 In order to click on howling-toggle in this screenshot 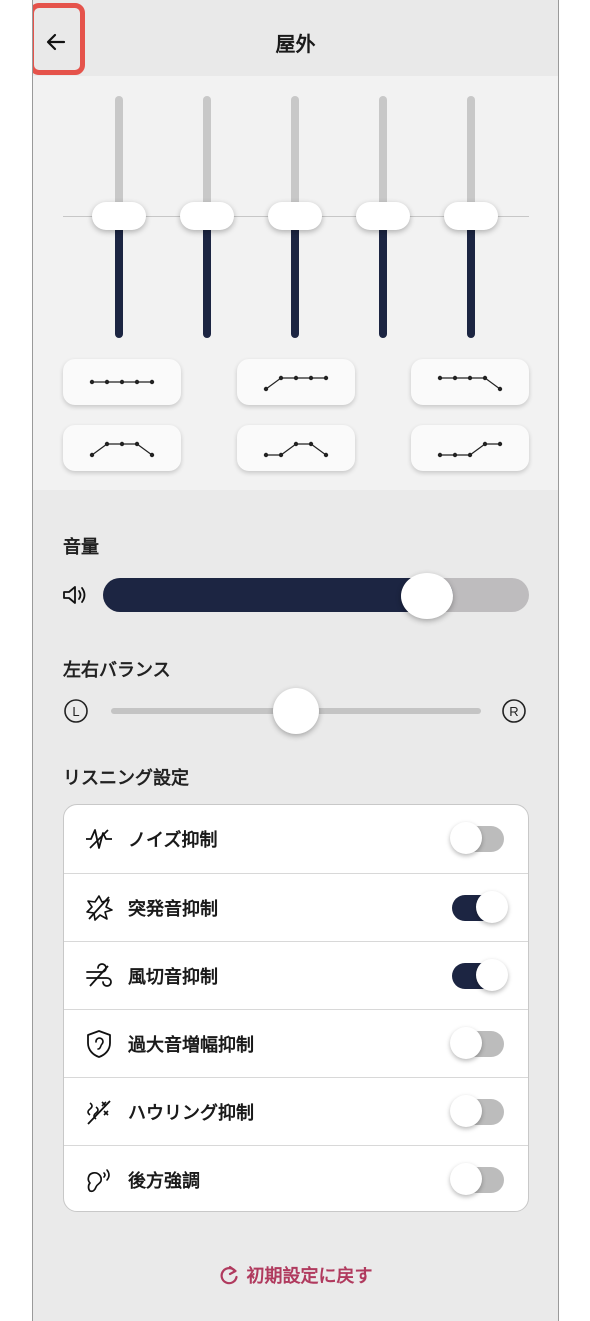, I will do `click(478, 1111)`.